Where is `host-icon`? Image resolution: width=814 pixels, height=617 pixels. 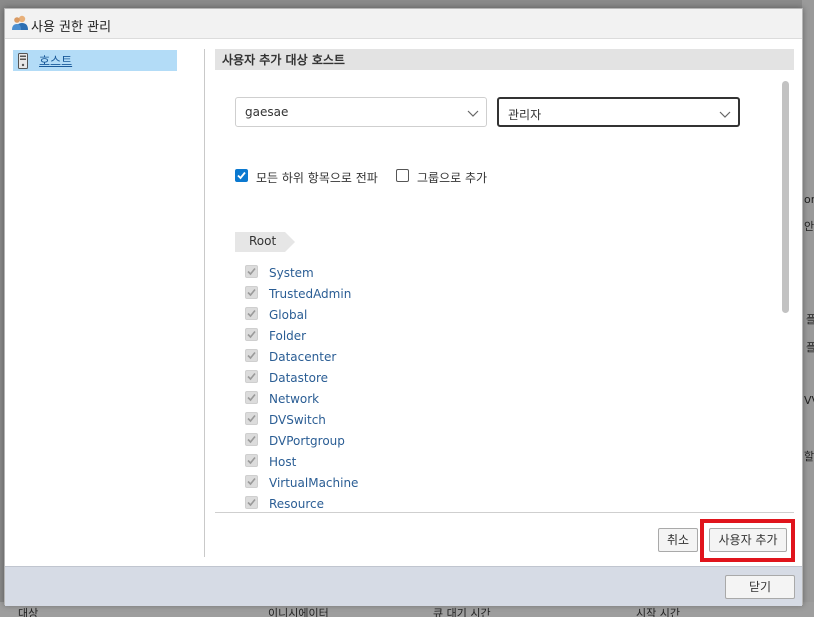 host-icon is located at coordinates (23, 61).